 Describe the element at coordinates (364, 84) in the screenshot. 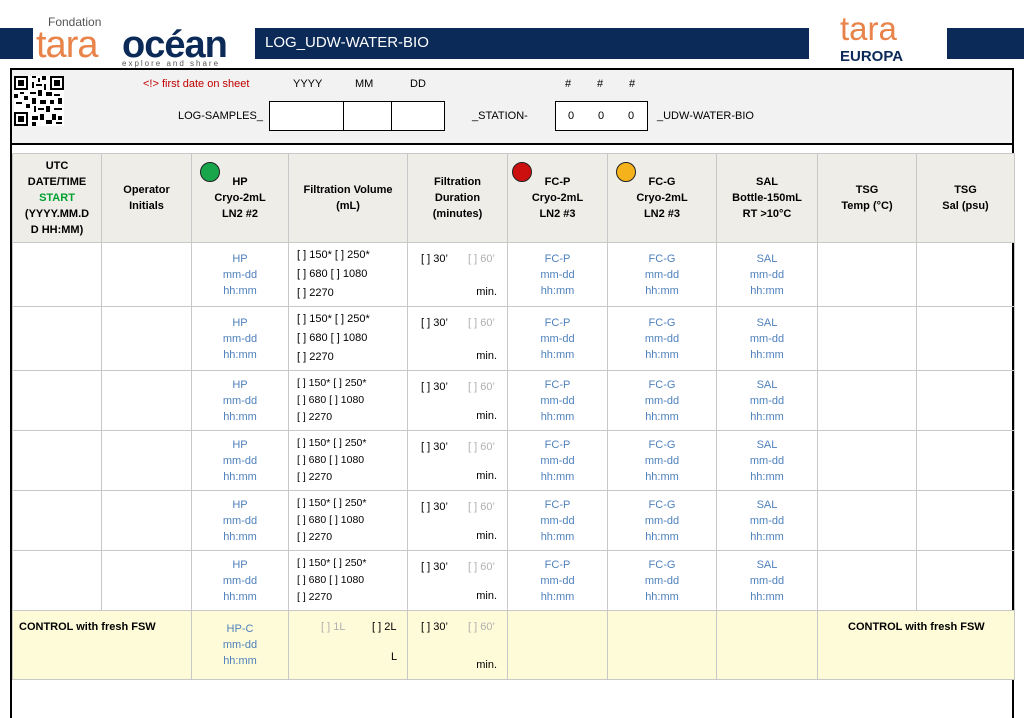

I see `month-label: MM` at that location.